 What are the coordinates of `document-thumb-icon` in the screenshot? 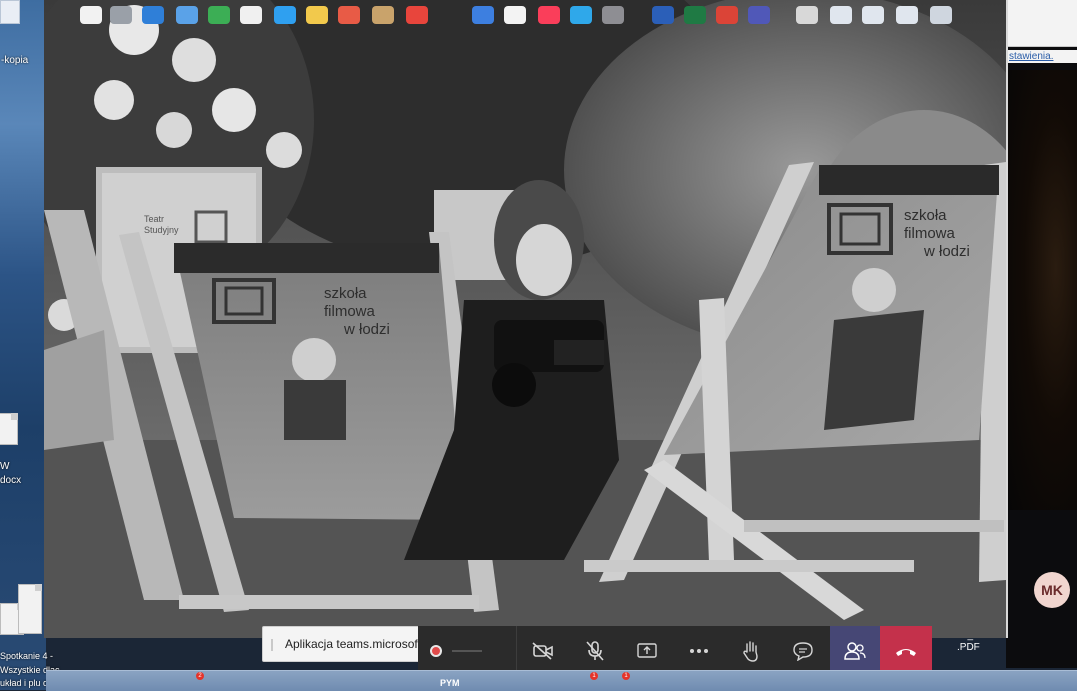 It's located at (841, 15).